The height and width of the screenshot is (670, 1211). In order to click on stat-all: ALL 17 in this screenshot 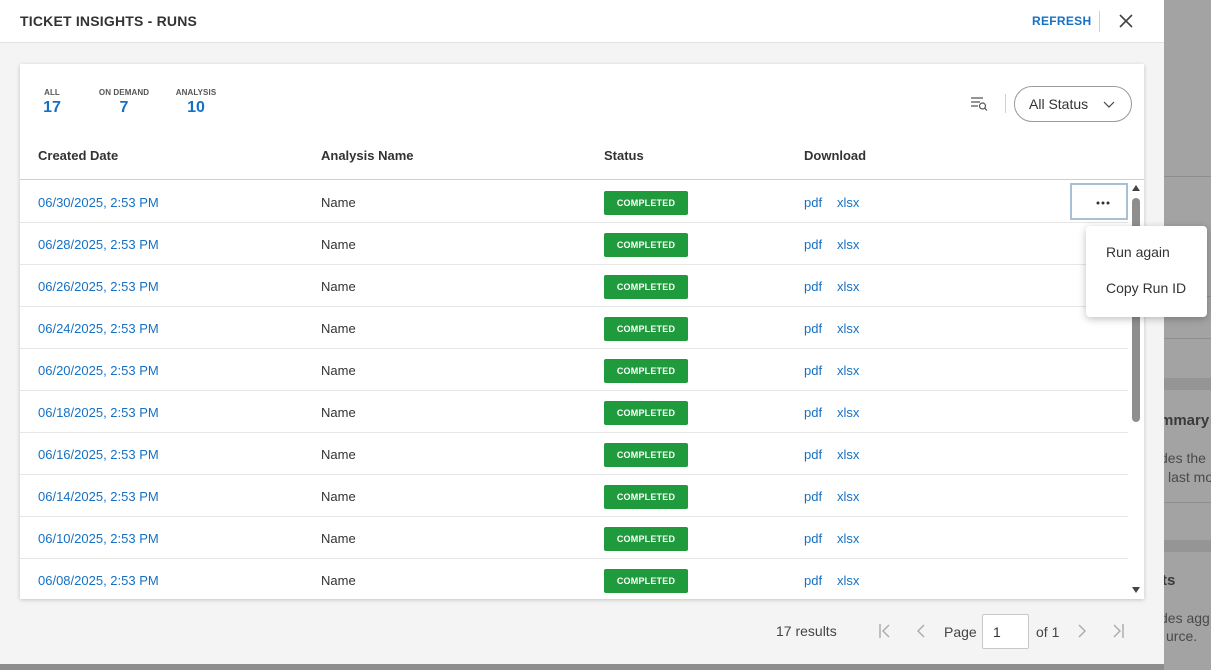, I will do `click(52, 102)`.